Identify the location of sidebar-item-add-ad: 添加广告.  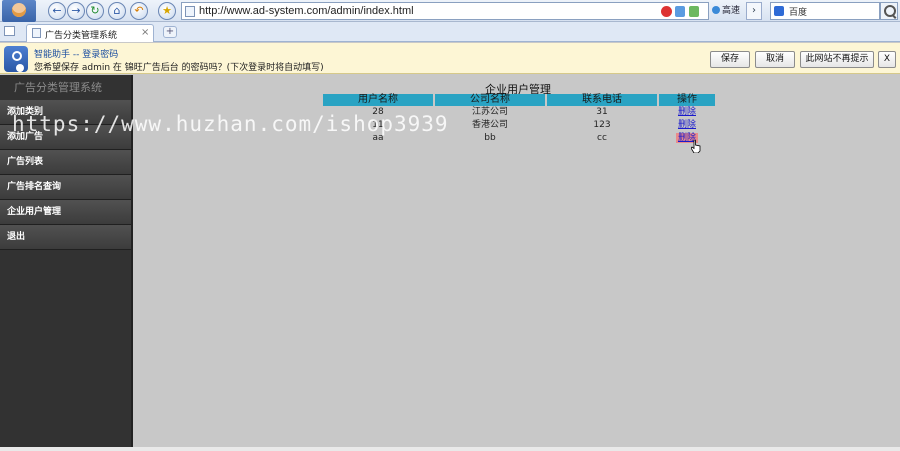
(65, 137).